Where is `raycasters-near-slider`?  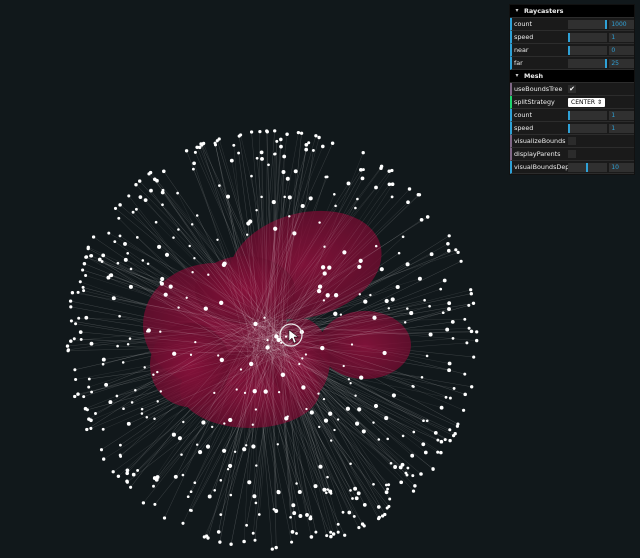
raycasters-near-slider is located at coordinates (588, 50).